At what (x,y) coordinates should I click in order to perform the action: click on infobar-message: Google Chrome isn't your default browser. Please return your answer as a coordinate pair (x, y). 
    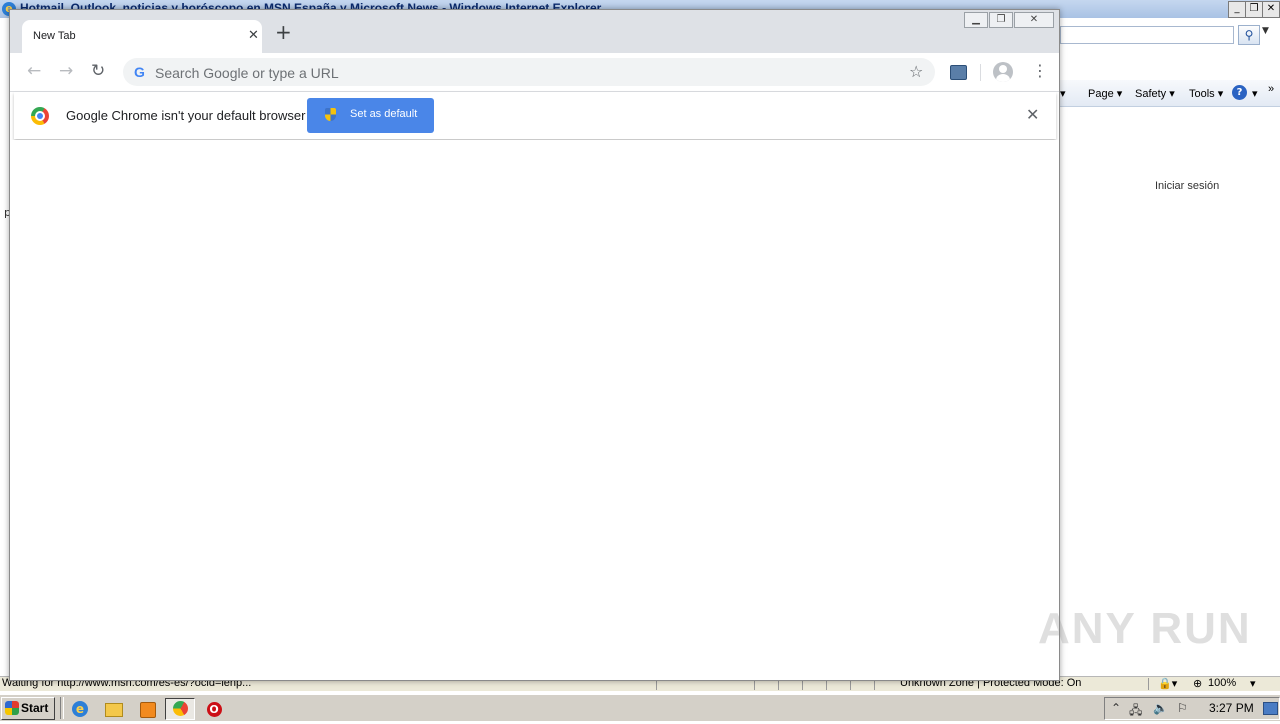
    Looking at the image, I should click on (186, 115).